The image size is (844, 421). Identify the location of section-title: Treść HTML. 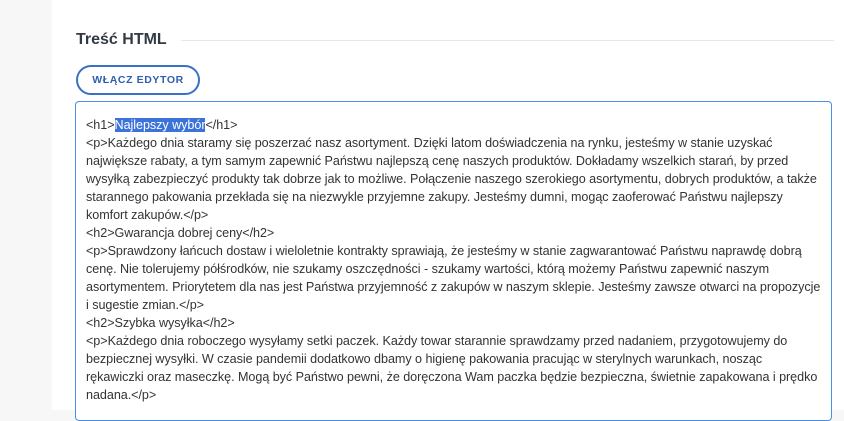
(121, 39).